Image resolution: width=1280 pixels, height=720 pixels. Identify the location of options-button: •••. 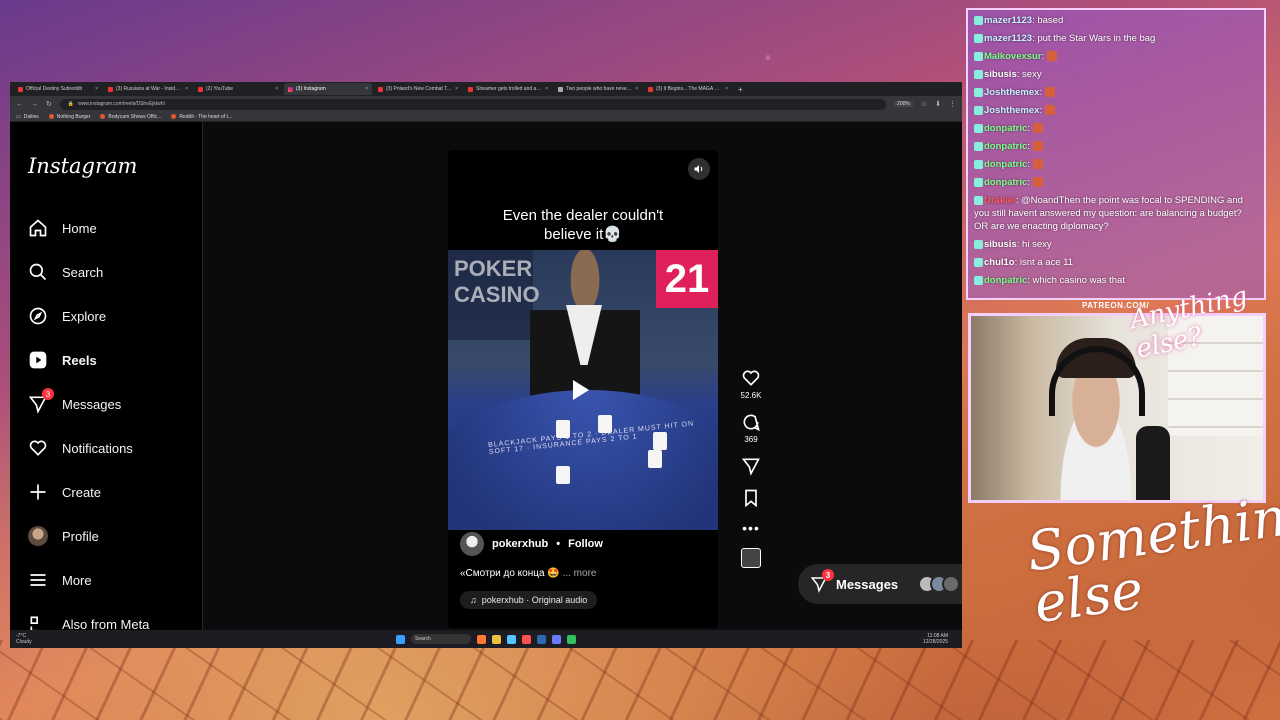
(751, 528).